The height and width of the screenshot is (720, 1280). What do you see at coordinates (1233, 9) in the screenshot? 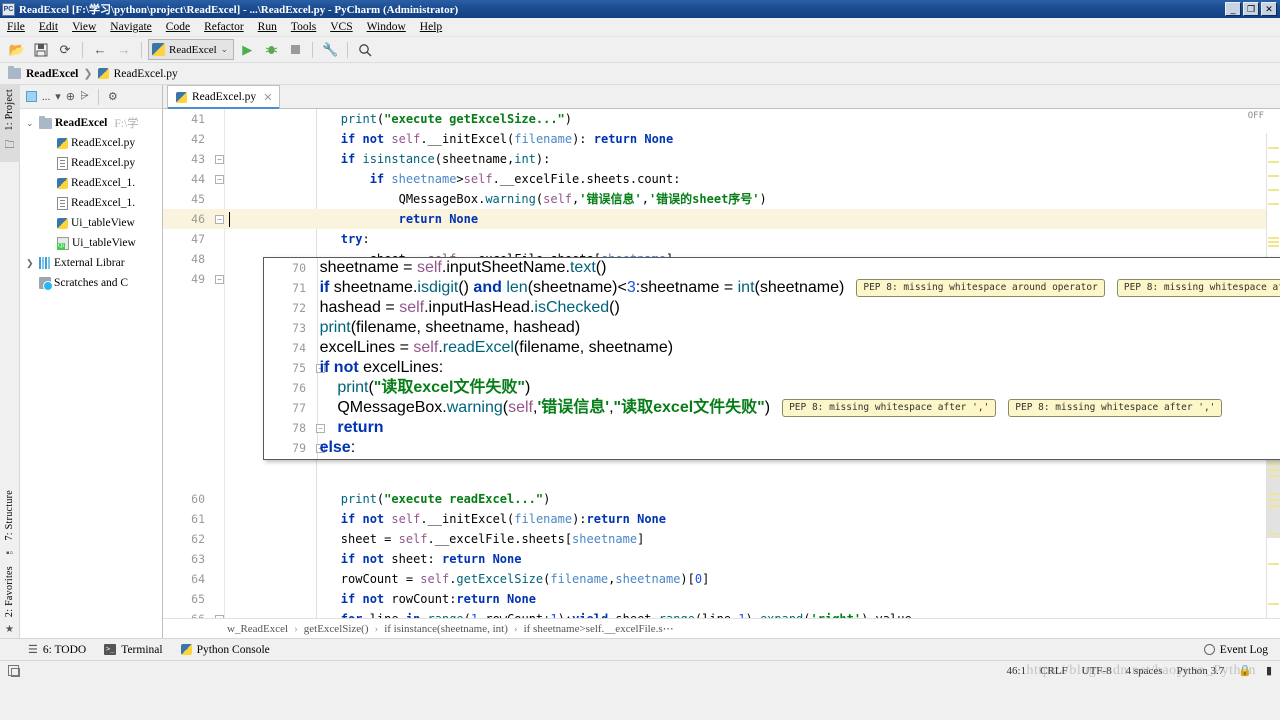
I see `minimize-button: _` at bounding box center [1233, 9].